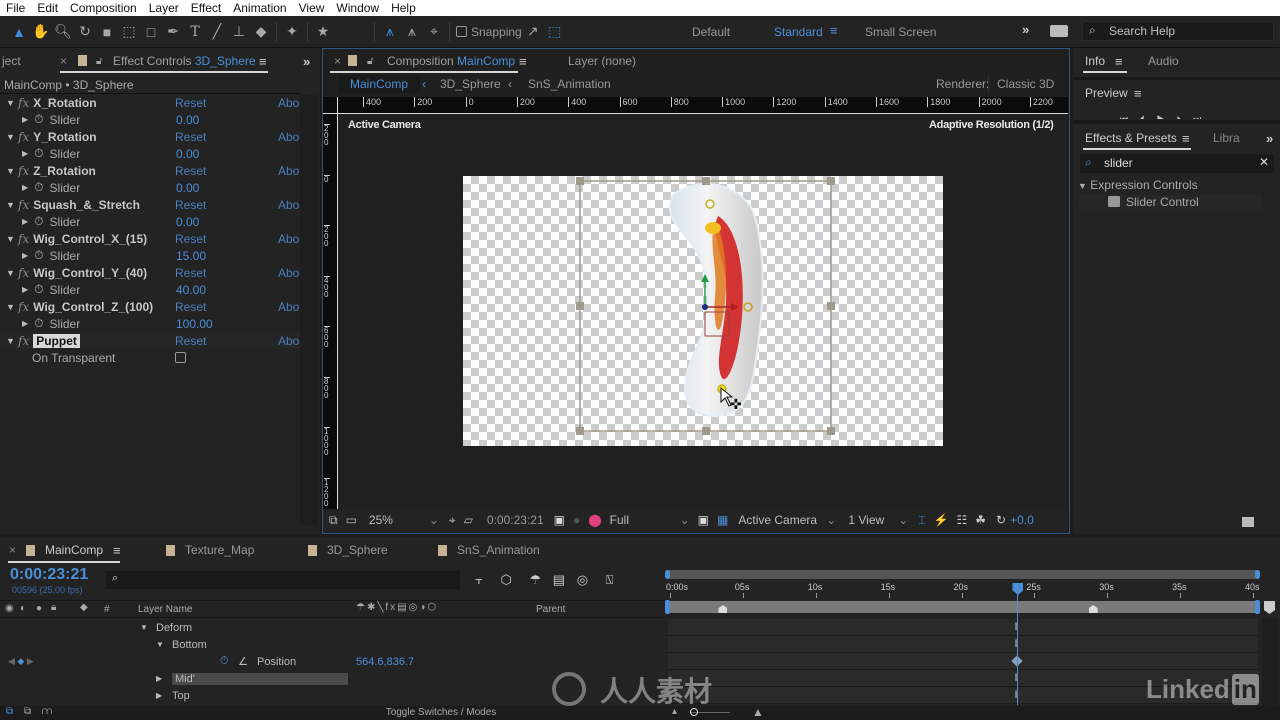  What do you see at coordinates (210, 550) in the screenshot?
I see `timeline-tab: Texture_Map` at bounding box center [210, 550].